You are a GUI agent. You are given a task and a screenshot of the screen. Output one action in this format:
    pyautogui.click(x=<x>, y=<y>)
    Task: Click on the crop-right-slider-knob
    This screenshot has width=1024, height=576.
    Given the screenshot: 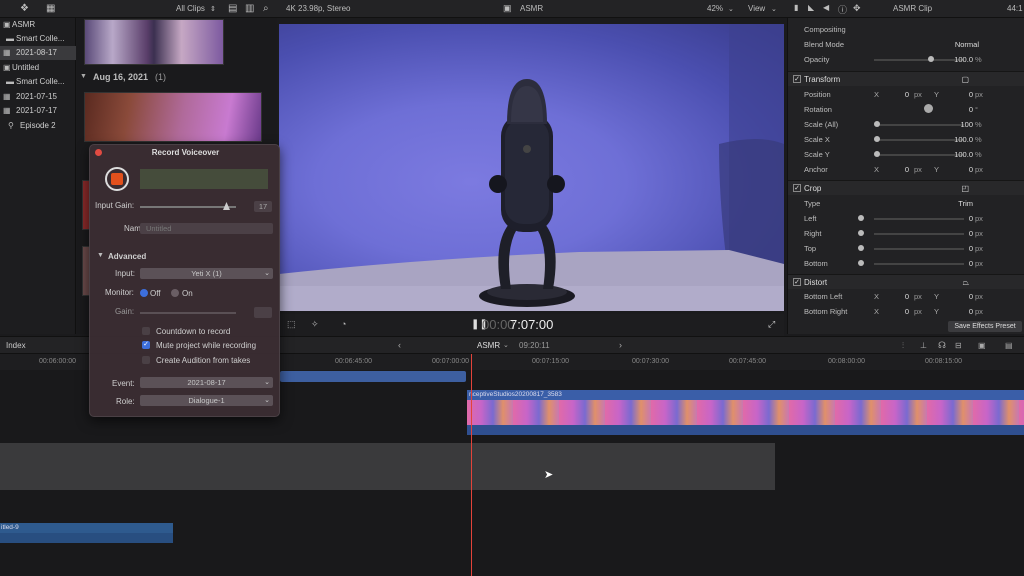 What is the action you would take?
    pyautogui.click(x=861, y=233)
    